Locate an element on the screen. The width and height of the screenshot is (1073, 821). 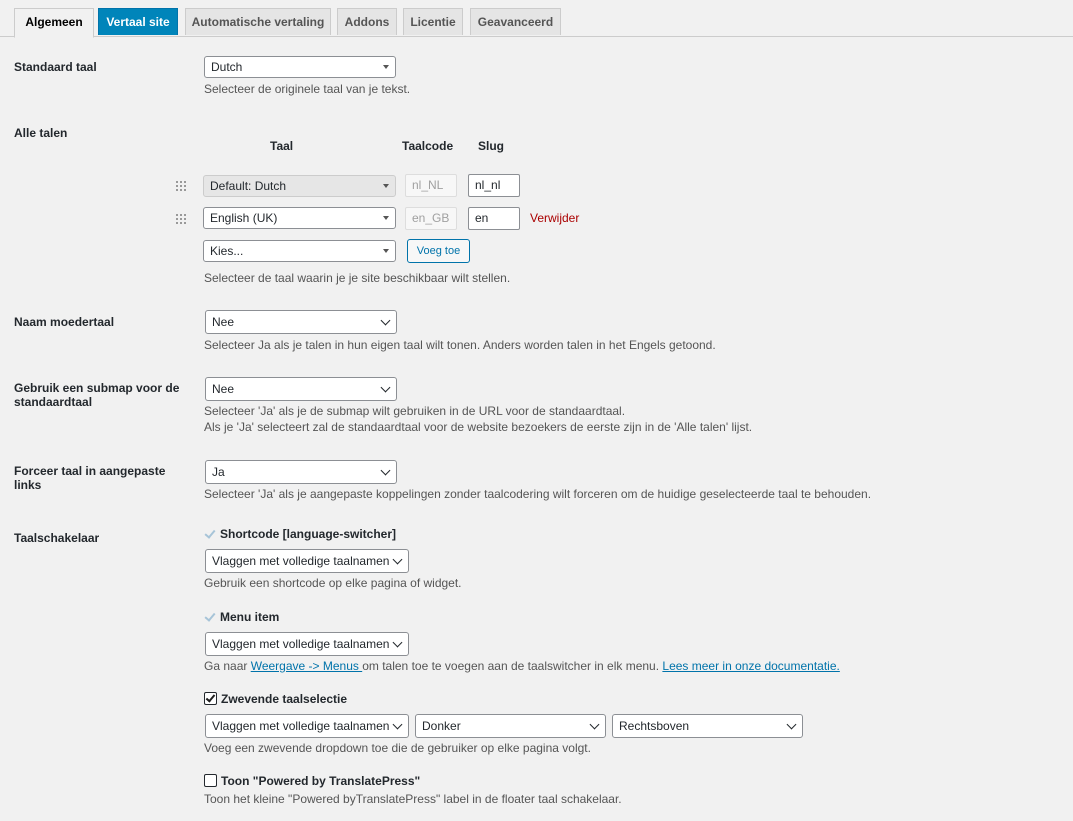
tab-addons: Addons is located at coordinates (367, 21).